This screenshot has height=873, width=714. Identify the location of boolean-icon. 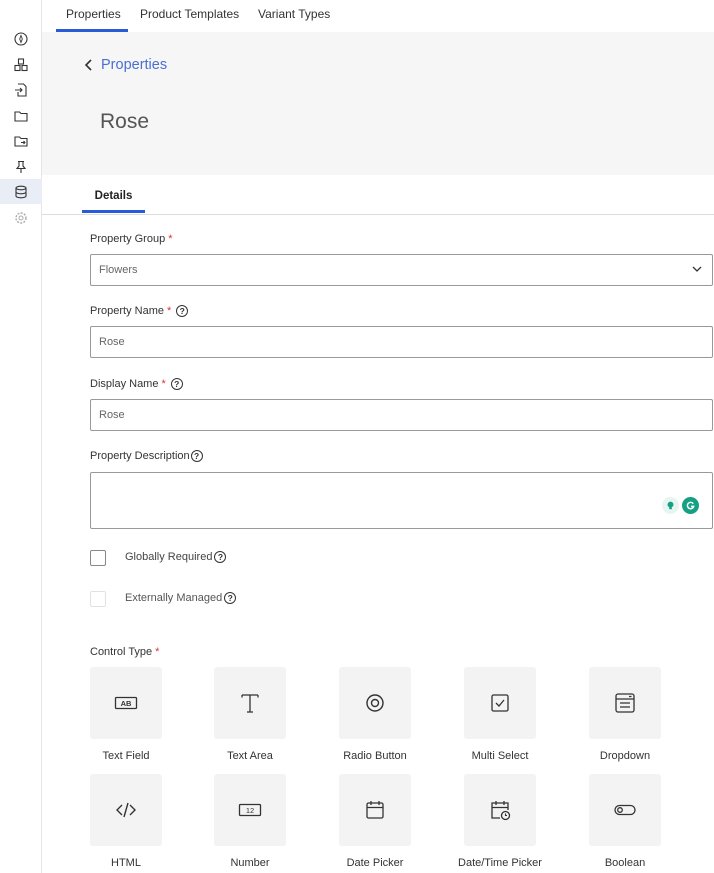
(625, 810).